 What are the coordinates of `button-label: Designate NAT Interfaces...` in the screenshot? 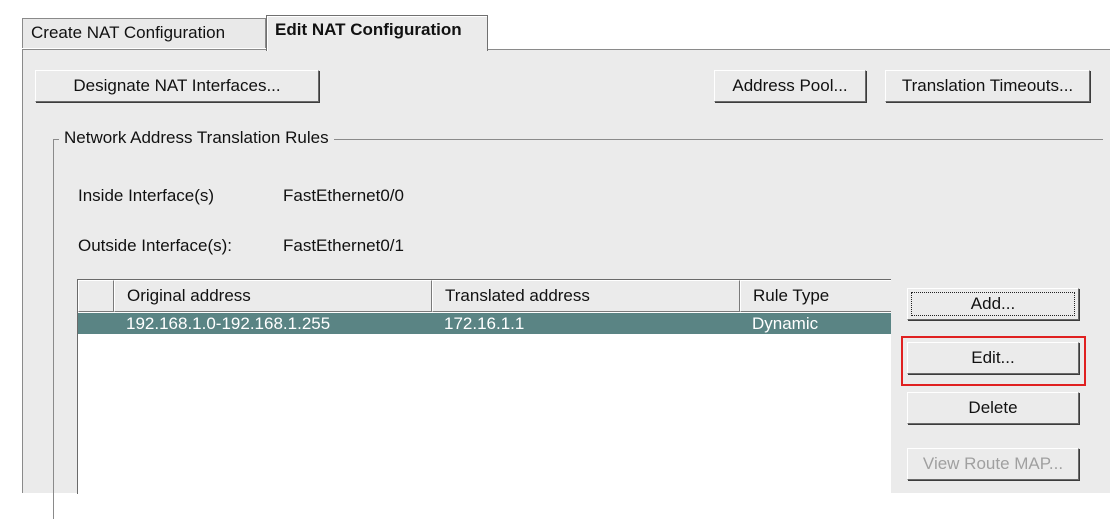 It's located at (177, 85).